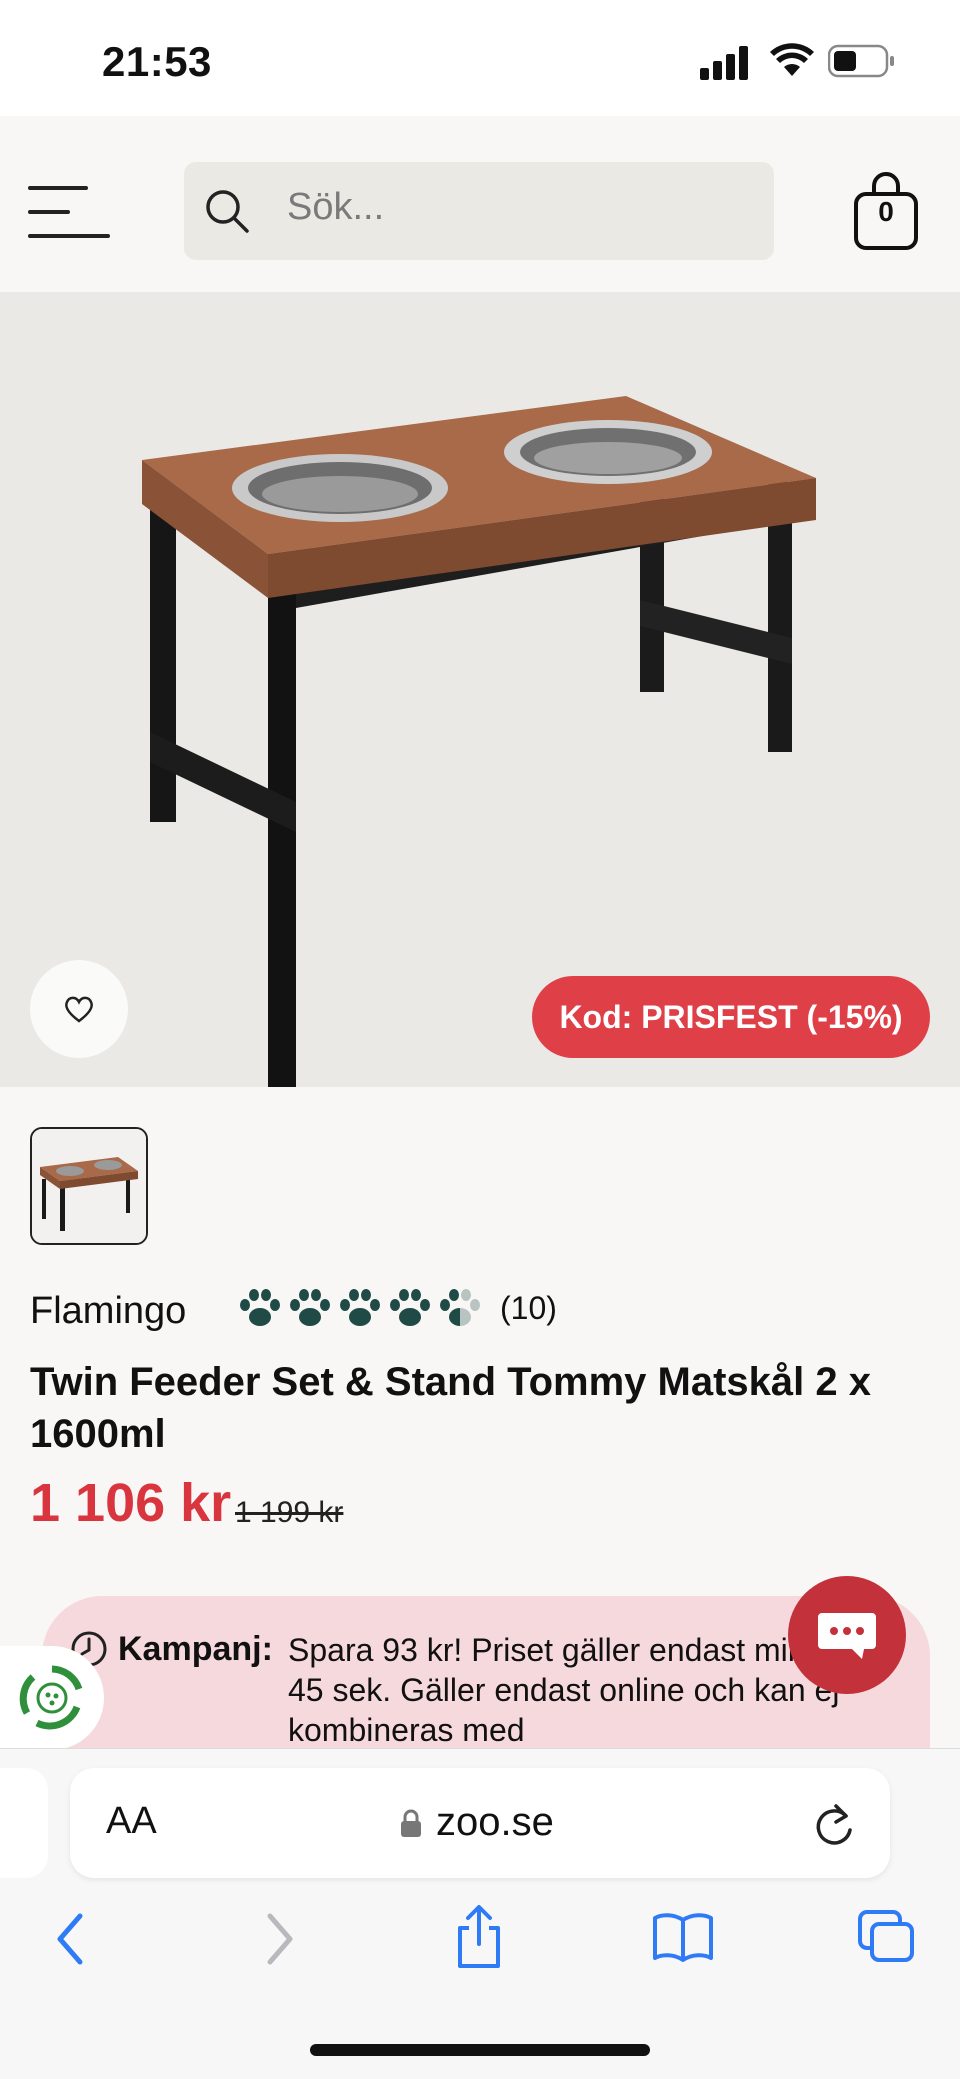 This screenshot has width=960, height=2079. I want to click on wifi-icon, so click(792, 59).